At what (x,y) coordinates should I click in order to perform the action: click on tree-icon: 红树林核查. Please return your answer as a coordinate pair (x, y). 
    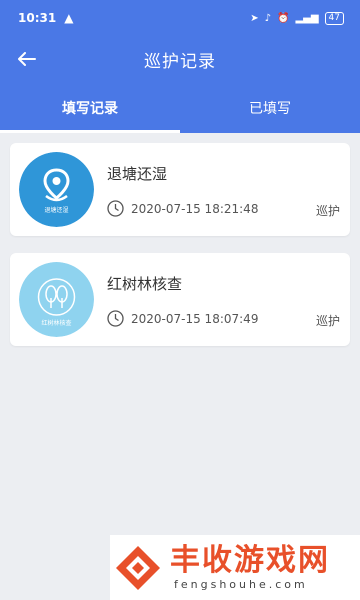
    Looking at the image, I should click on (56, 299).